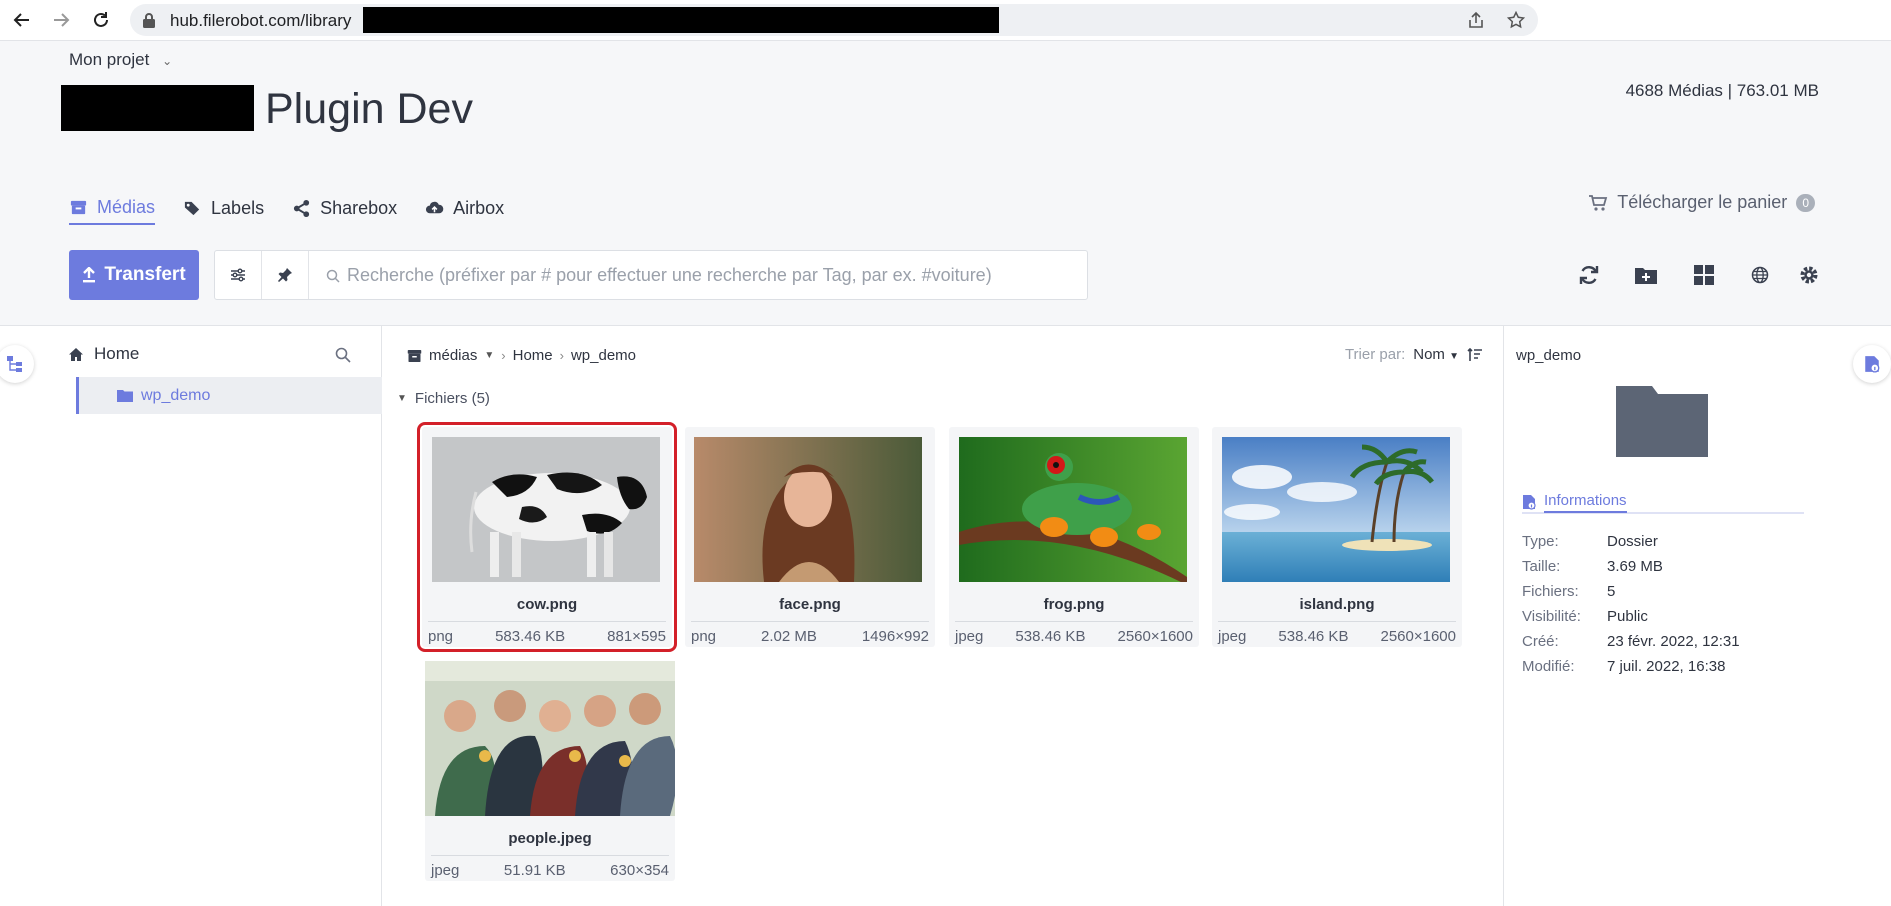  I want to click on tab-airbox: Airbox, so click(464, 208).